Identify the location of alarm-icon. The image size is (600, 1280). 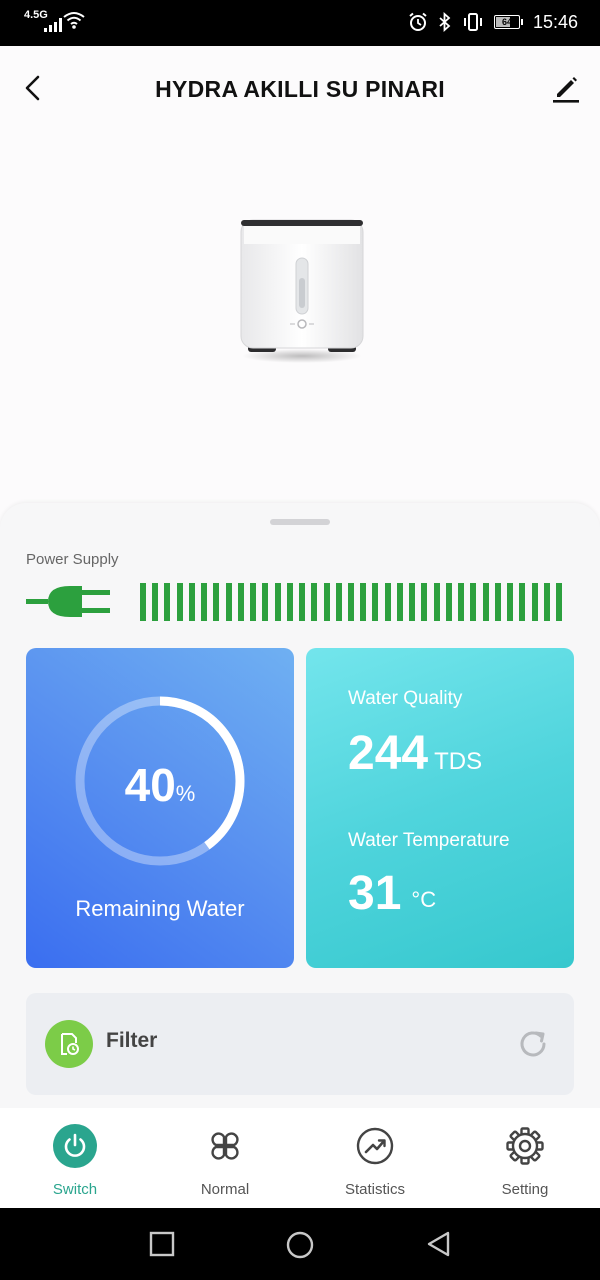
(418, 21).